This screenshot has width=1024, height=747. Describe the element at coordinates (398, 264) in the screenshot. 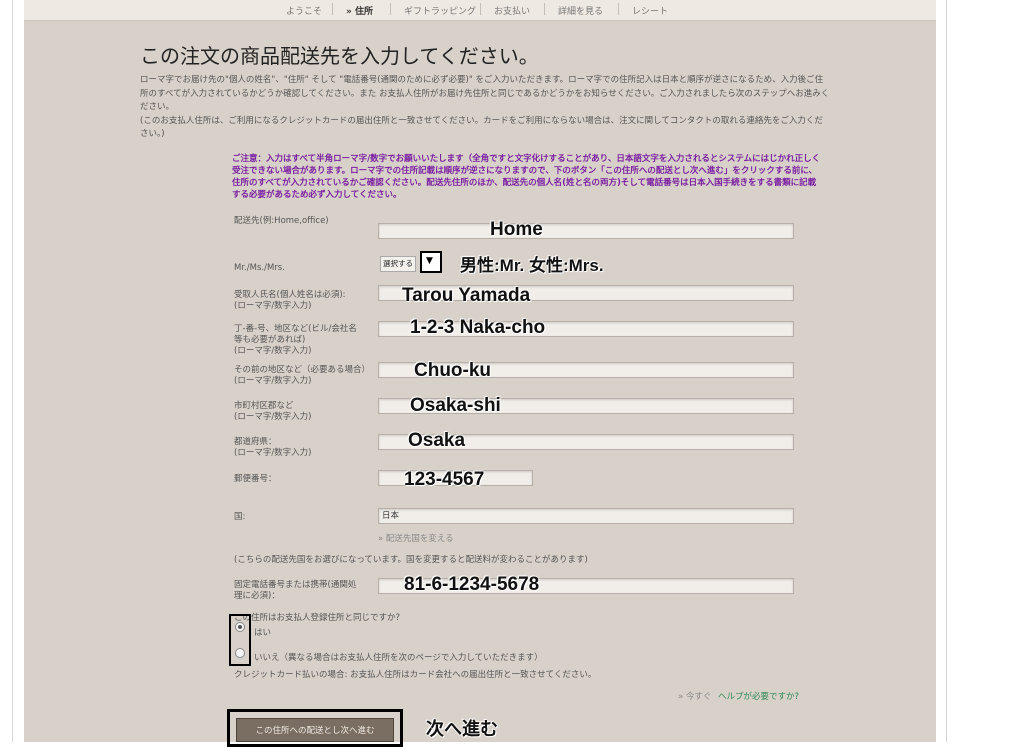

I see `title-select: 選択する` at that location.